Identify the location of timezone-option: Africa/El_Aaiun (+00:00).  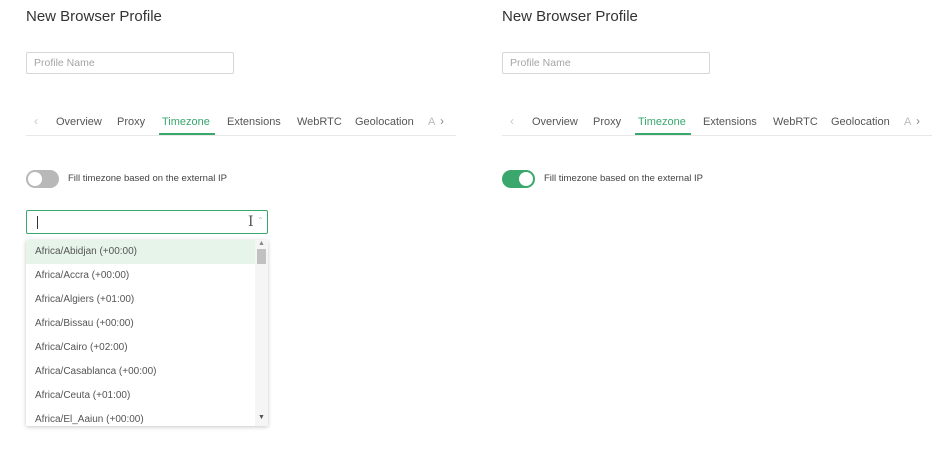
(140, 417).